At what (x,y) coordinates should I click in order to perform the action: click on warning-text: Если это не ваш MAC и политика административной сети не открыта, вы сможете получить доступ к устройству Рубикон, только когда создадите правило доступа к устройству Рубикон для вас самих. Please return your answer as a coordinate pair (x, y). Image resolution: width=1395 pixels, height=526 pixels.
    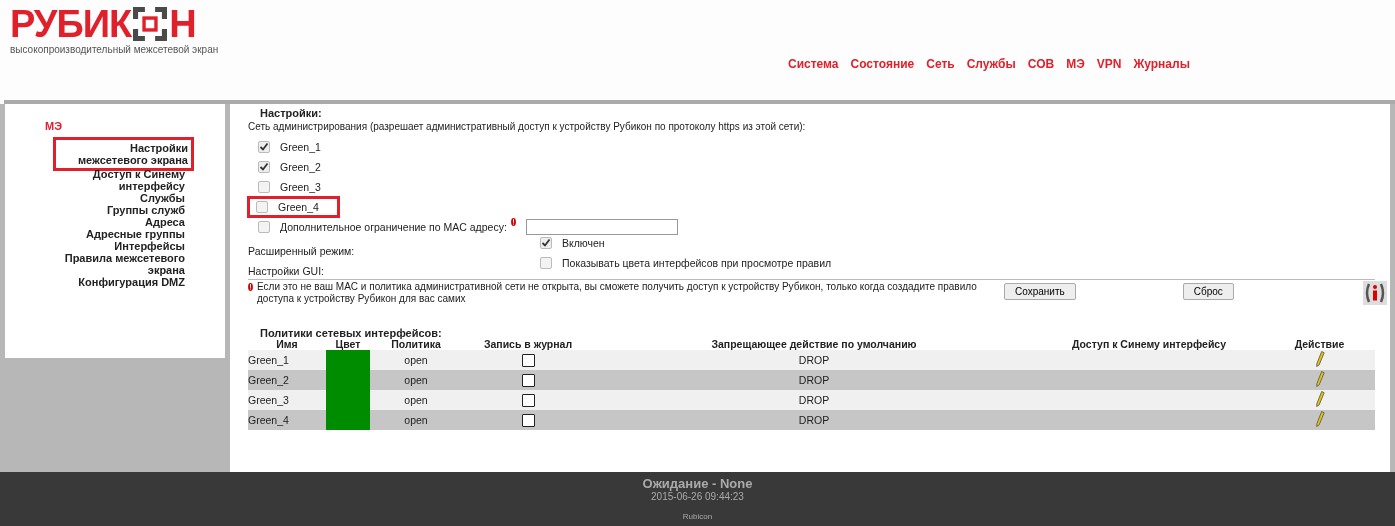
    Looking at the image, I should click on (617, 293).